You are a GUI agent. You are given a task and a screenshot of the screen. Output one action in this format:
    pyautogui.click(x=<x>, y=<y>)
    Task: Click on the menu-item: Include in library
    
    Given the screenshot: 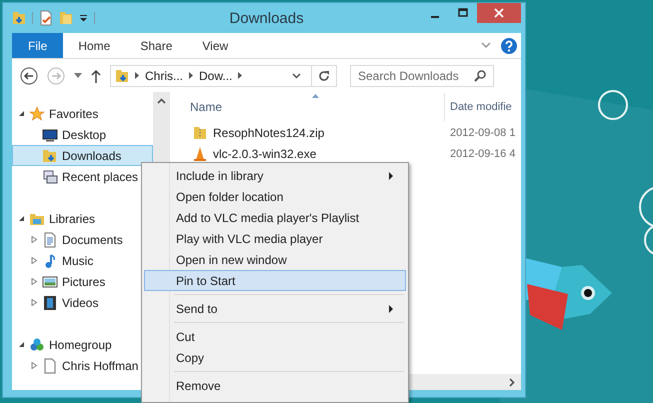 What is the action you would take?
    pyautogui.click(x=275, y=175)
    